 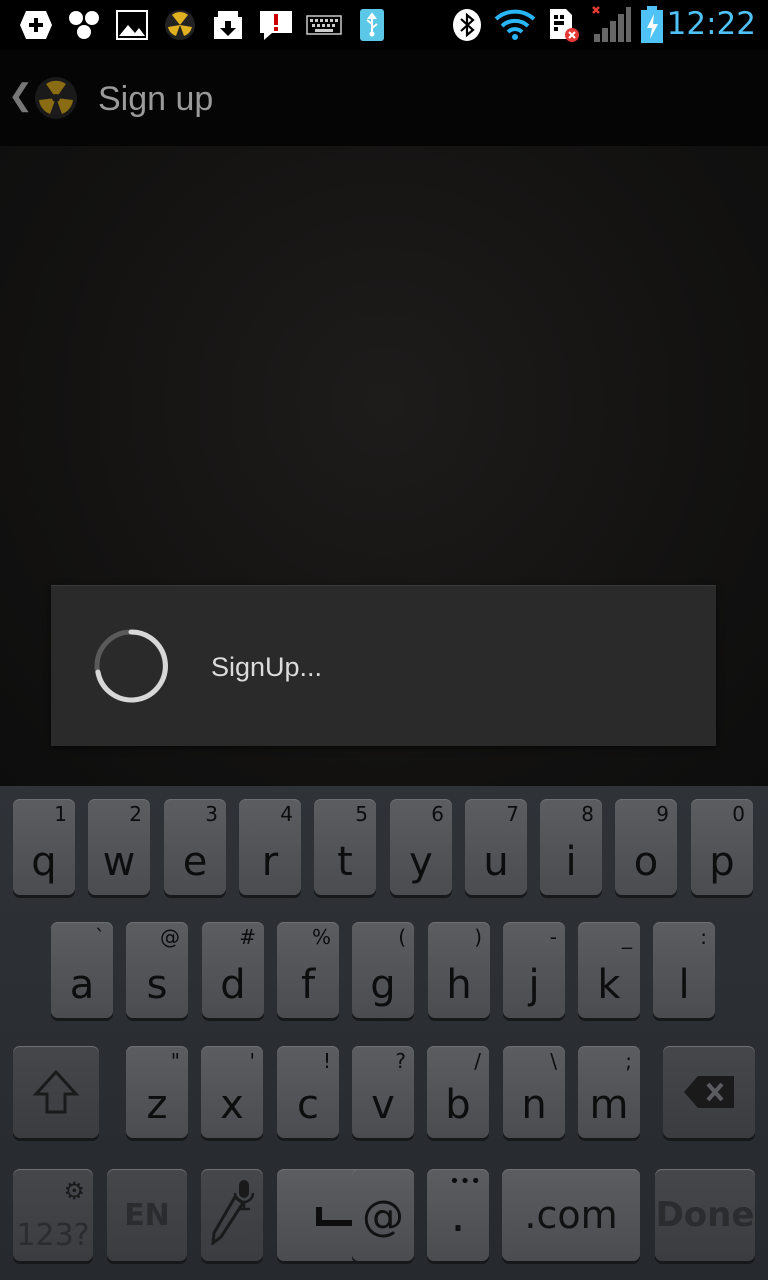 What do you see at coordinates (324, 25) in the screenshot?
I see `keyboard-icon` at bounding box center [324, 25].